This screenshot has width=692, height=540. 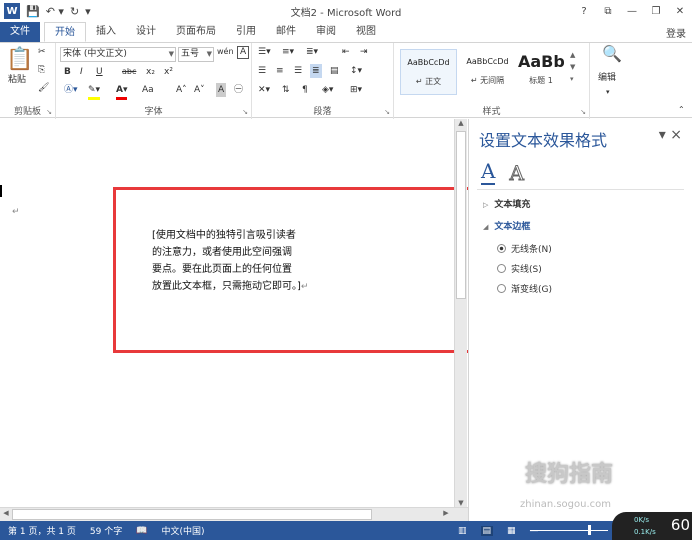 I want to click on section-text-outline: ◢ 文本边框, so click(x=506, y=225).